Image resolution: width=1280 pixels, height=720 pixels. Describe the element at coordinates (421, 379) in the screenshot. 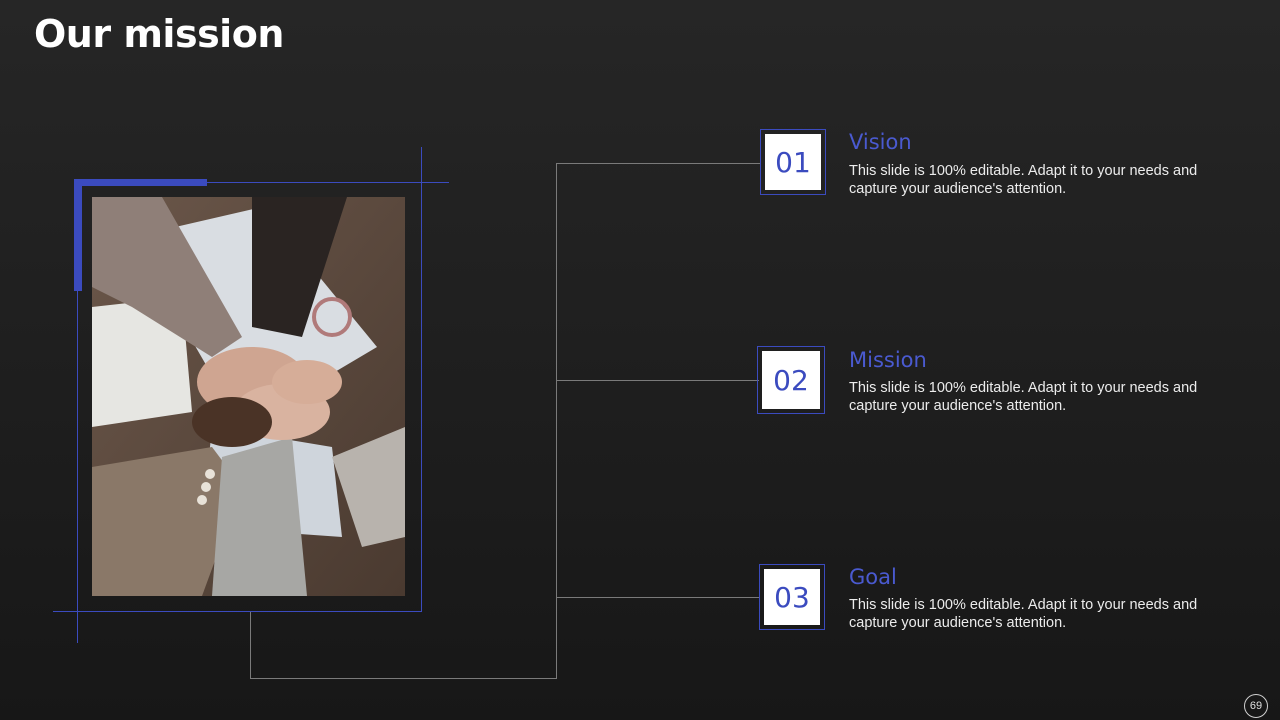

I see `frame-line-right` at that location.